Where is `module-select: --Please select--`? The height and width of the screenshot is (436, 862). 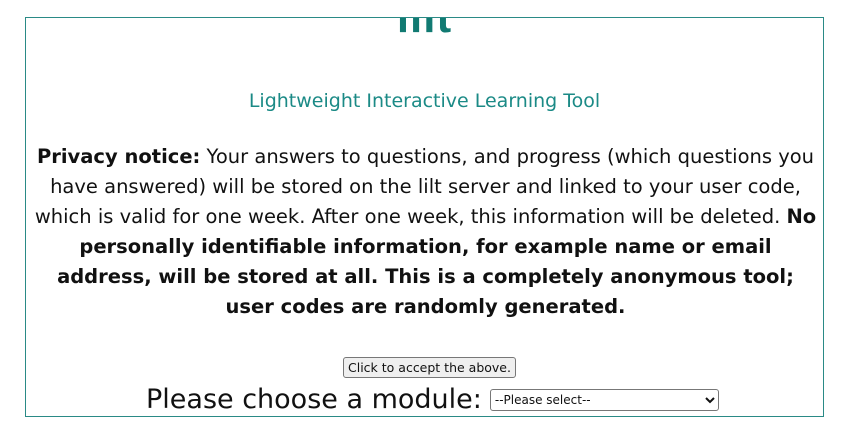 module-select: --Please select-- is located at coordinates (604, 399).